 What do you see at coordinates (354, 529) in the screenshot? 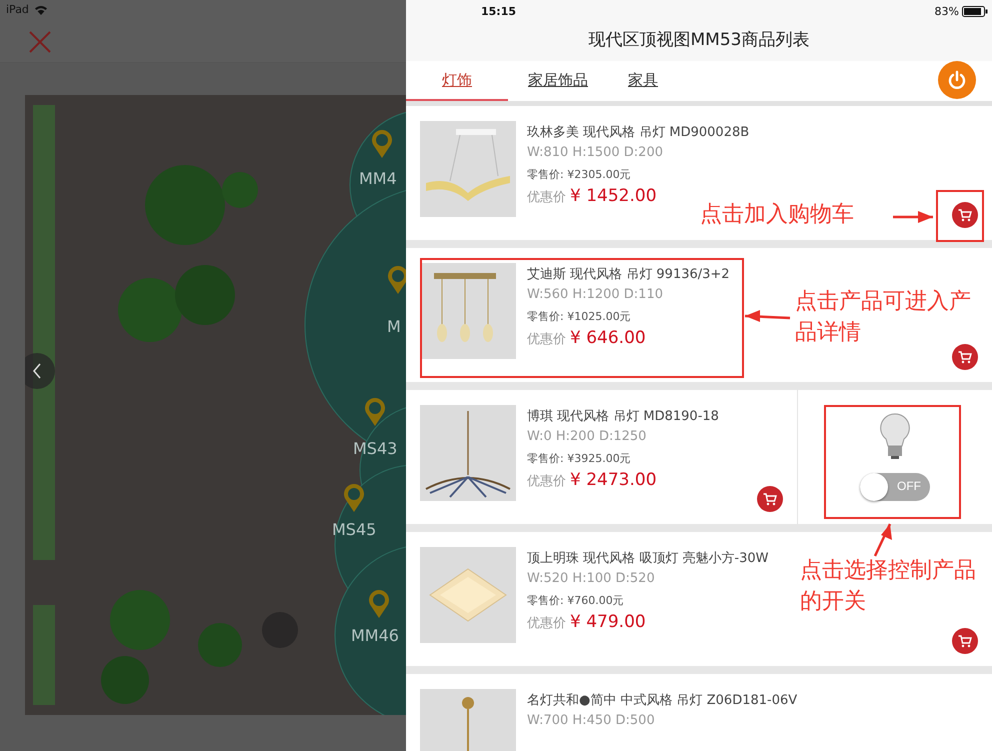
I see `map-label: MS45` at bounding box center [354, 529].